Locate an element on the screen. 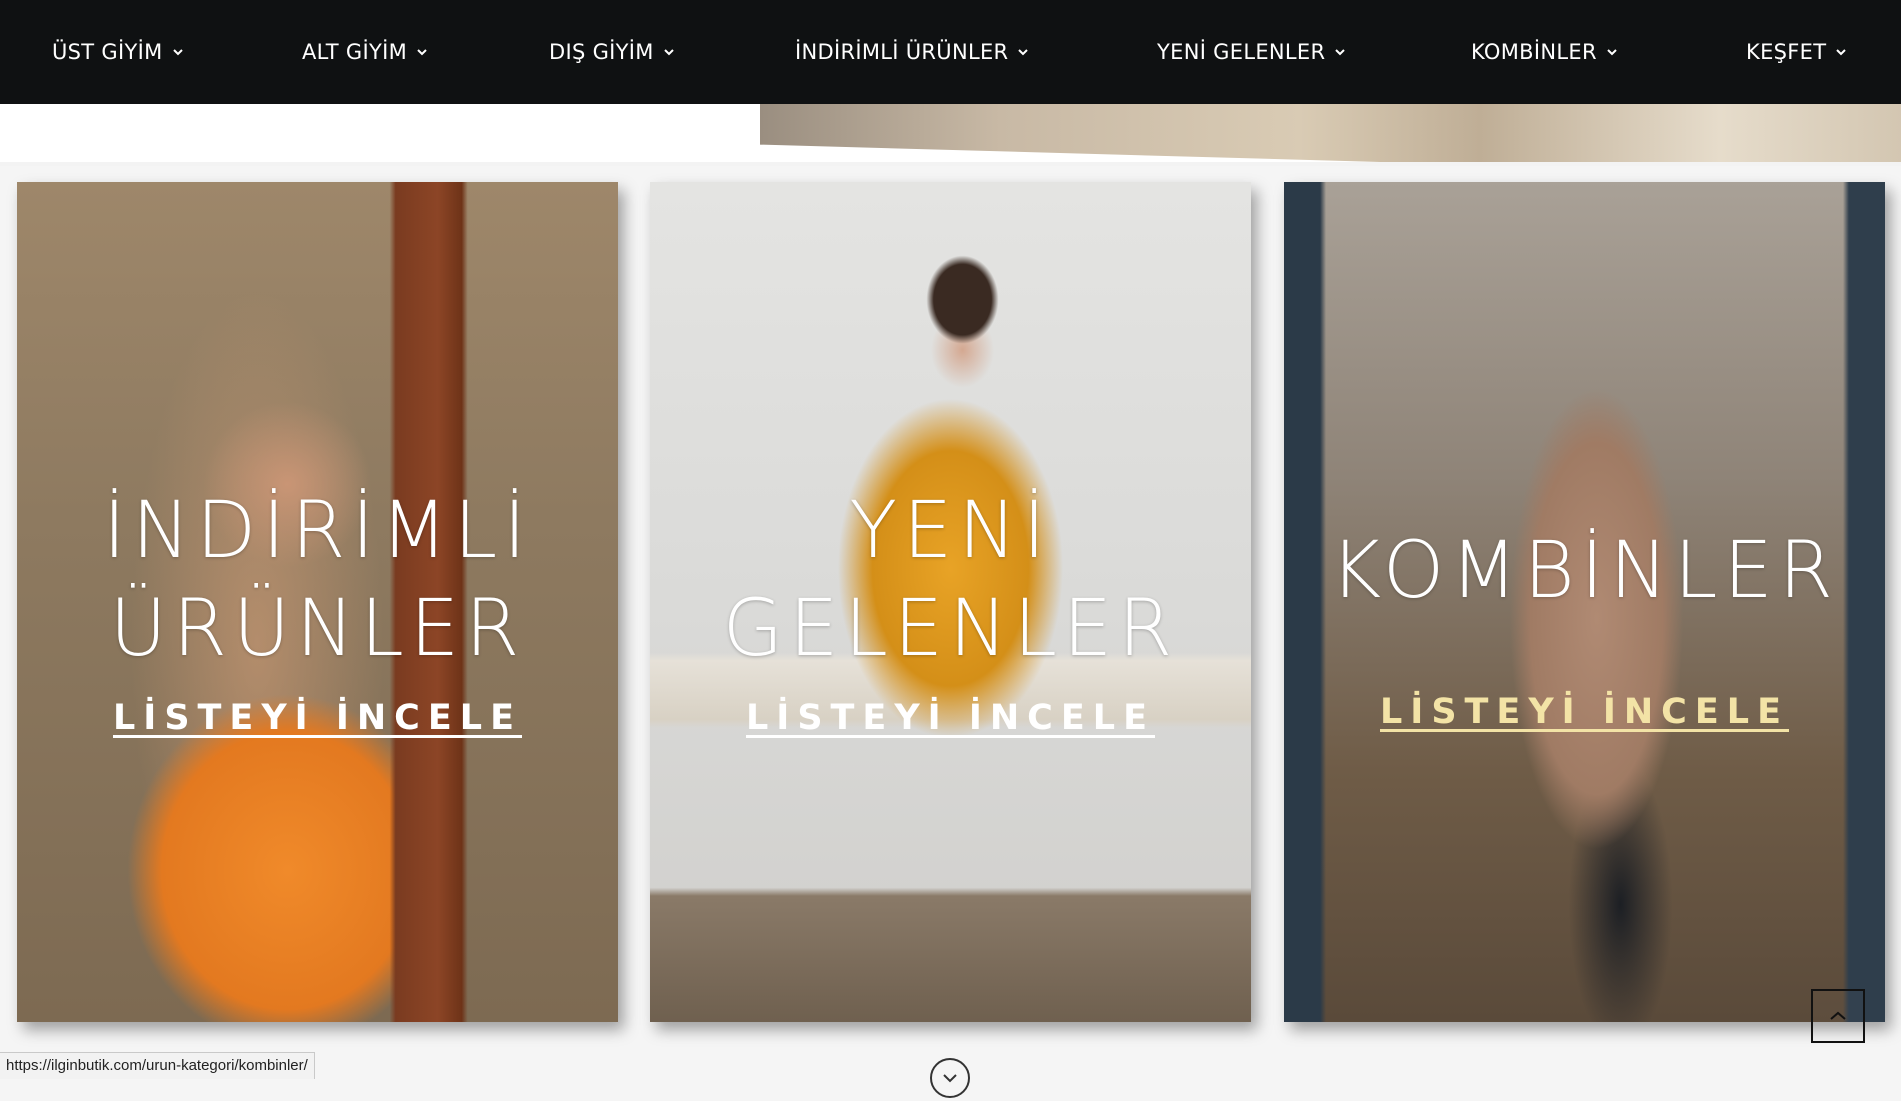 The image size is (1901, 1101). nav-item-alt-giyim: ALT GİYİM is located at coordinates (365, 52).